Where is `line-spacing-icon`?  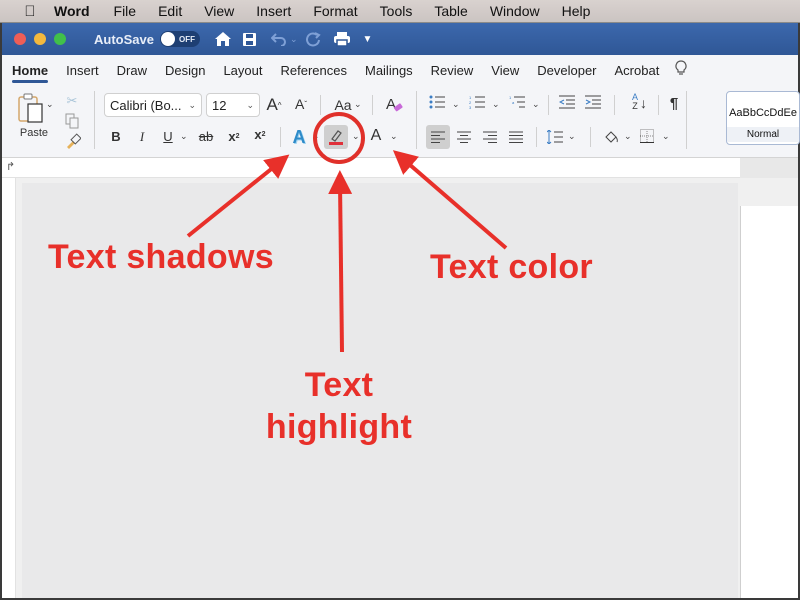 line-spacing-icon is located at coordinates (555, 137).